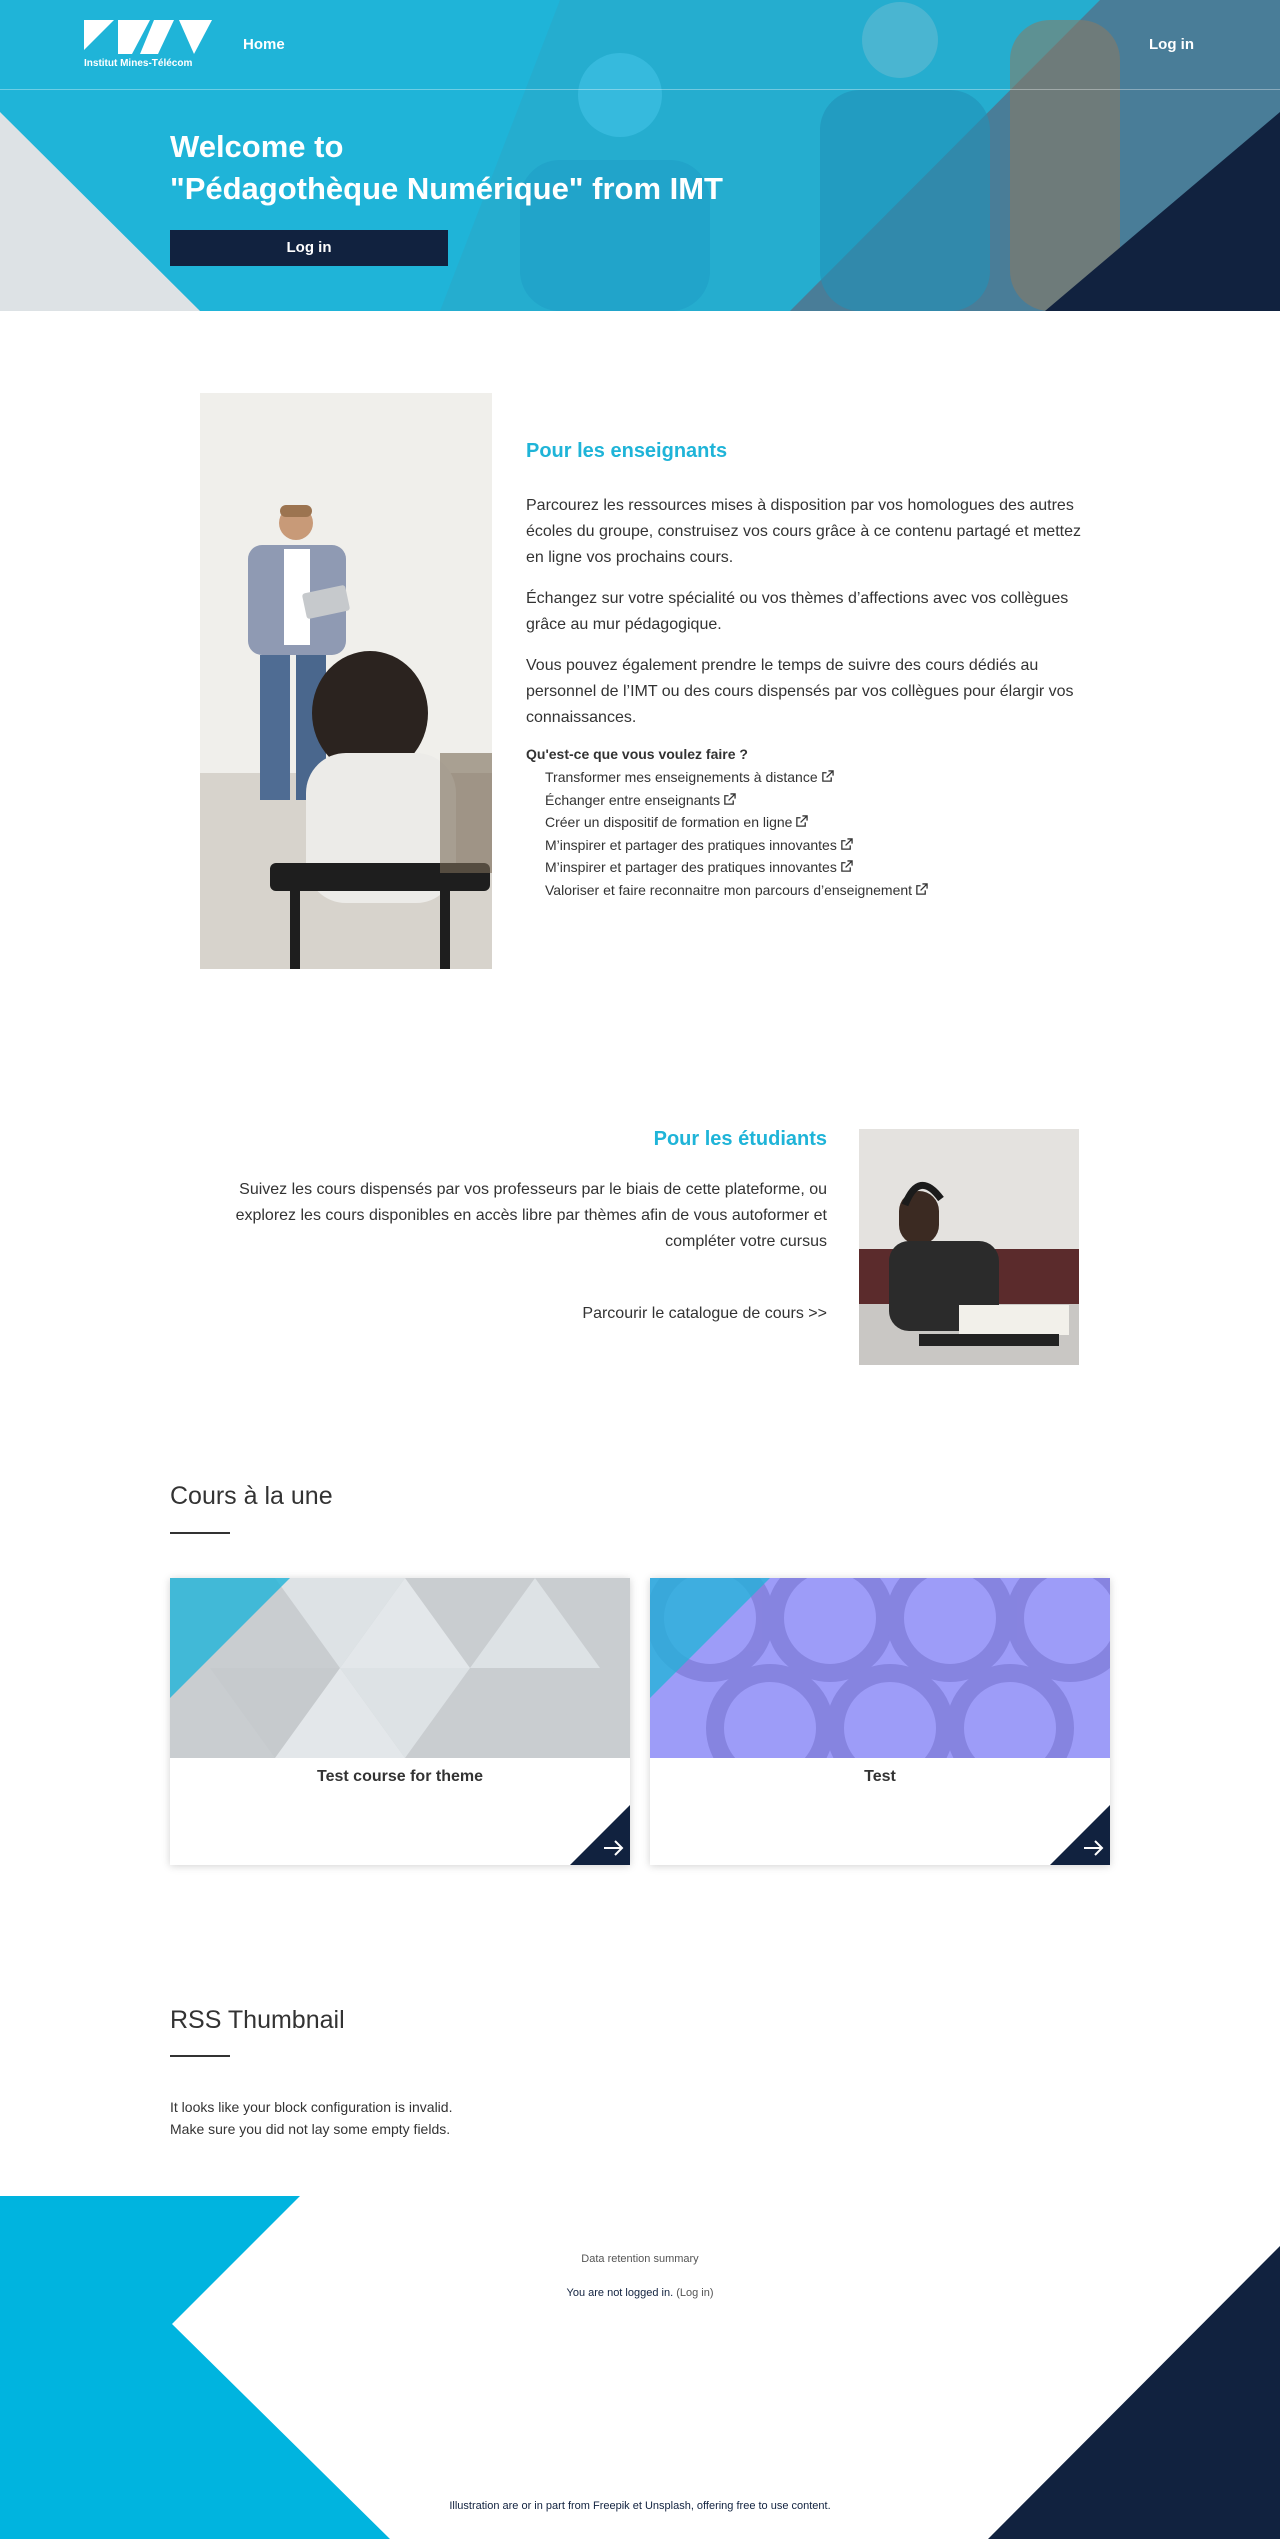  Describe the element at coordinates (148, 37) in the screenshot. I see `imt-logo-mark-icon` at that location.